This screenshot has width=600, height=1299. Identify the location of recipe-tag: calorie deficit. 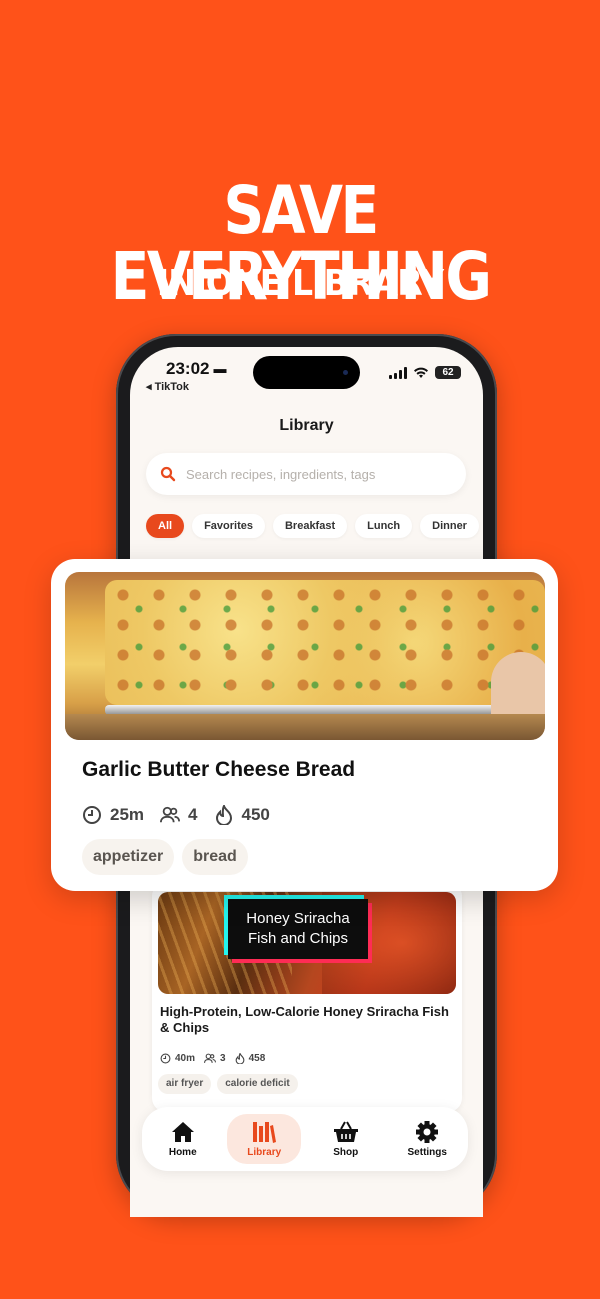
(257, 1084).